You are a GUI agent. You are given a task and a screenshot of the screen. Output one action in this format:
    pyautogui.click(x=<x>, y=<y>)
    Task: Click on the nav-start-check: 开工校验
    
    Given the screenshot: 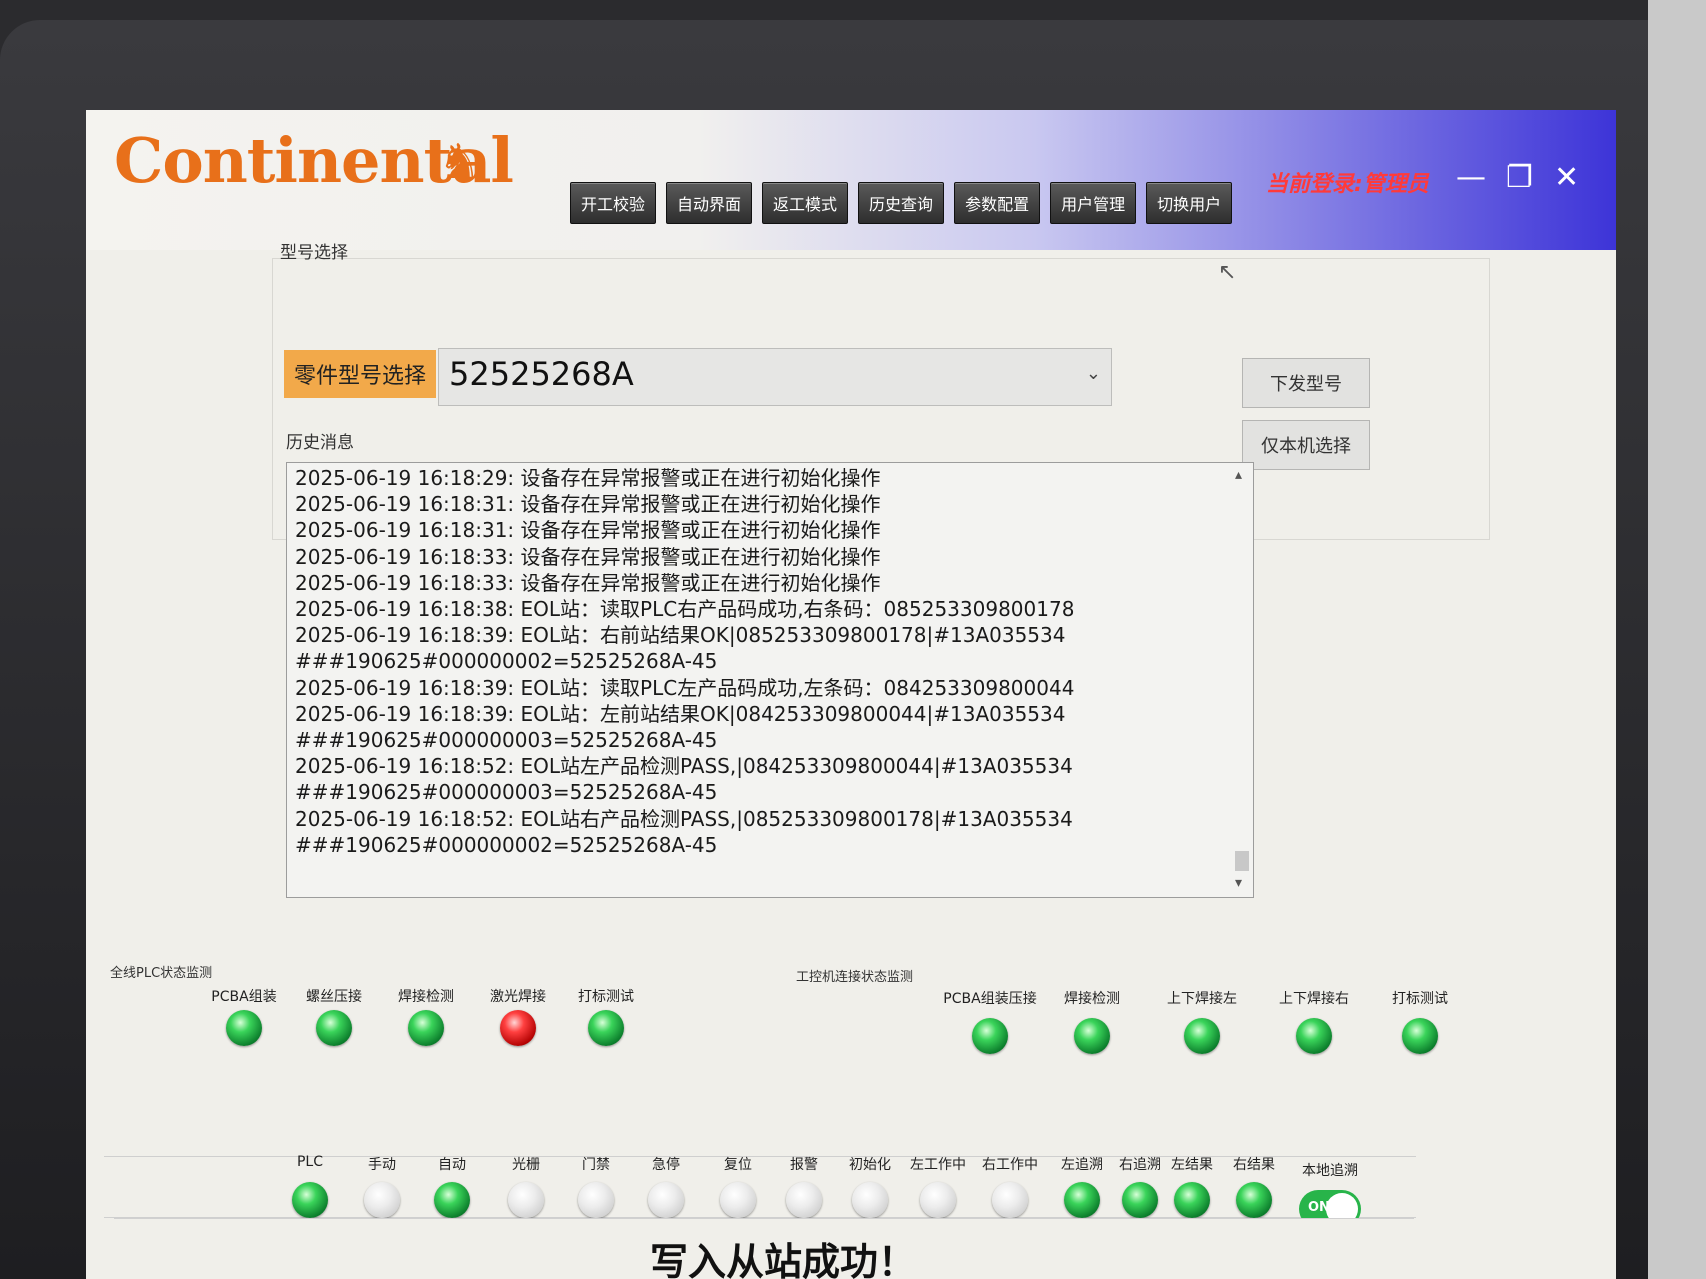 What is the action you would take?
    pyautogui.click(x=613, y=203)
    